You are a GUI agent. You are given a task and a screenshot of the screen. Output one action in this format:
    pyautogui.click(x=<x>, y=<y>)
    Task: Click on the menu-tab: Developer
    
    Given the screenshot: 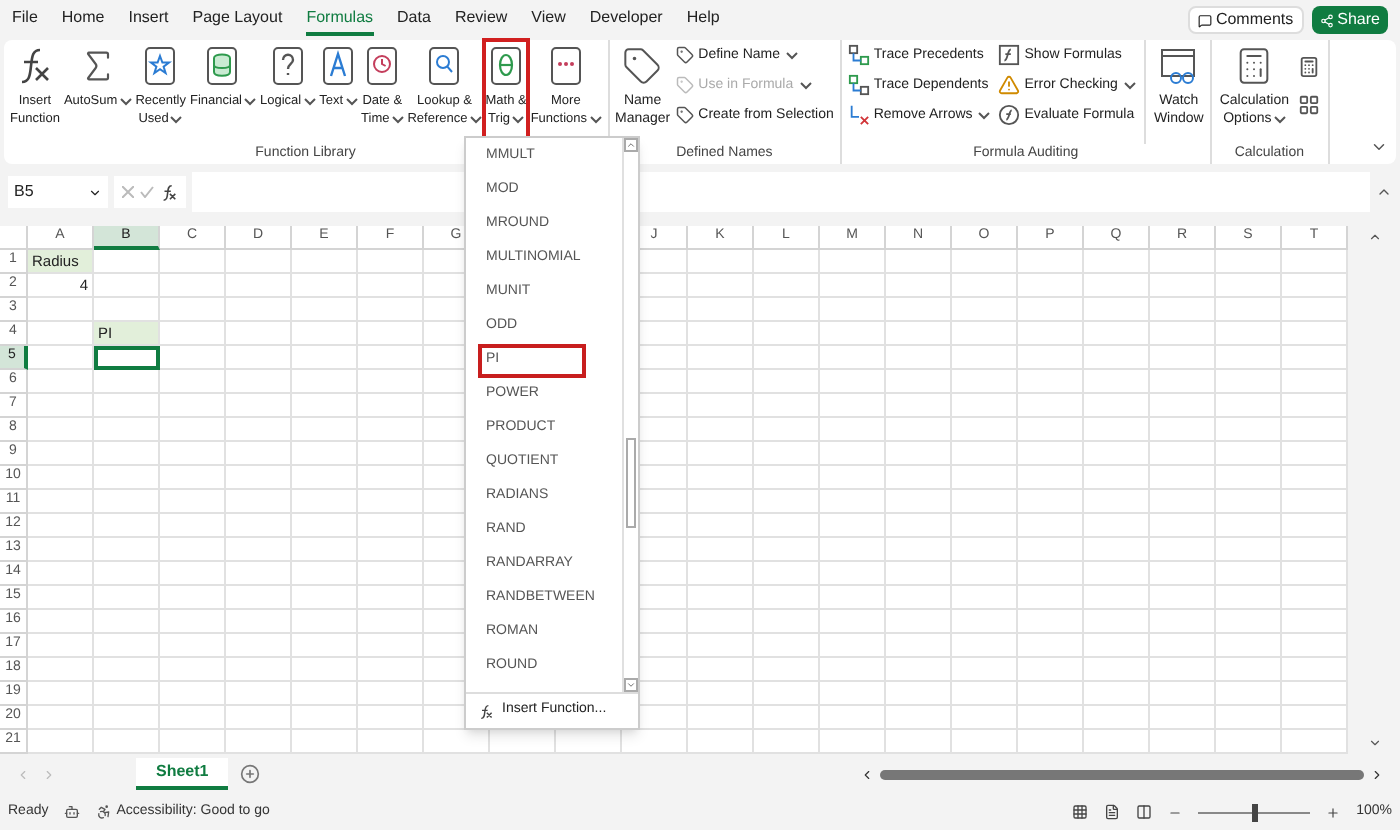 What is the action you would take?
    pyautogui.click(x=626, y=20)
    